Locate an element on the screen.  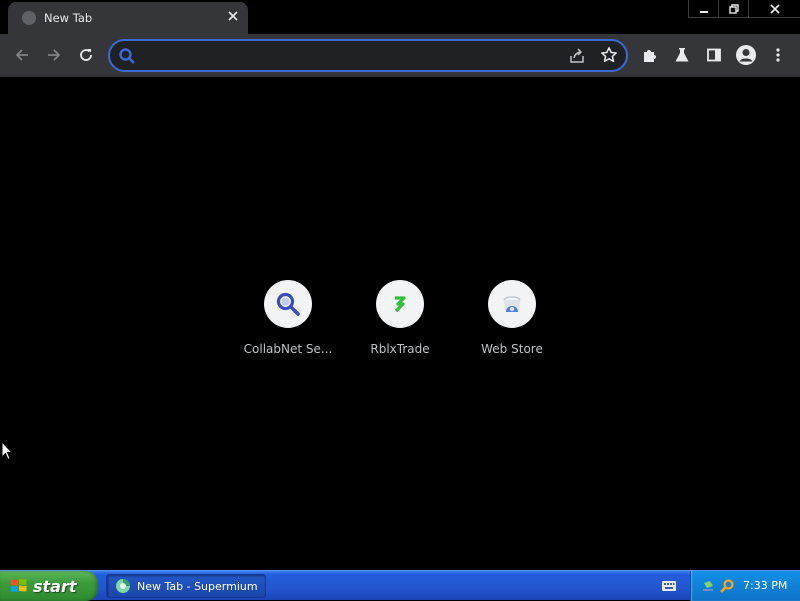
shortcuts-grid: CollabNet Se... RblxTrade Web Store is located at coordinates (400, 325).